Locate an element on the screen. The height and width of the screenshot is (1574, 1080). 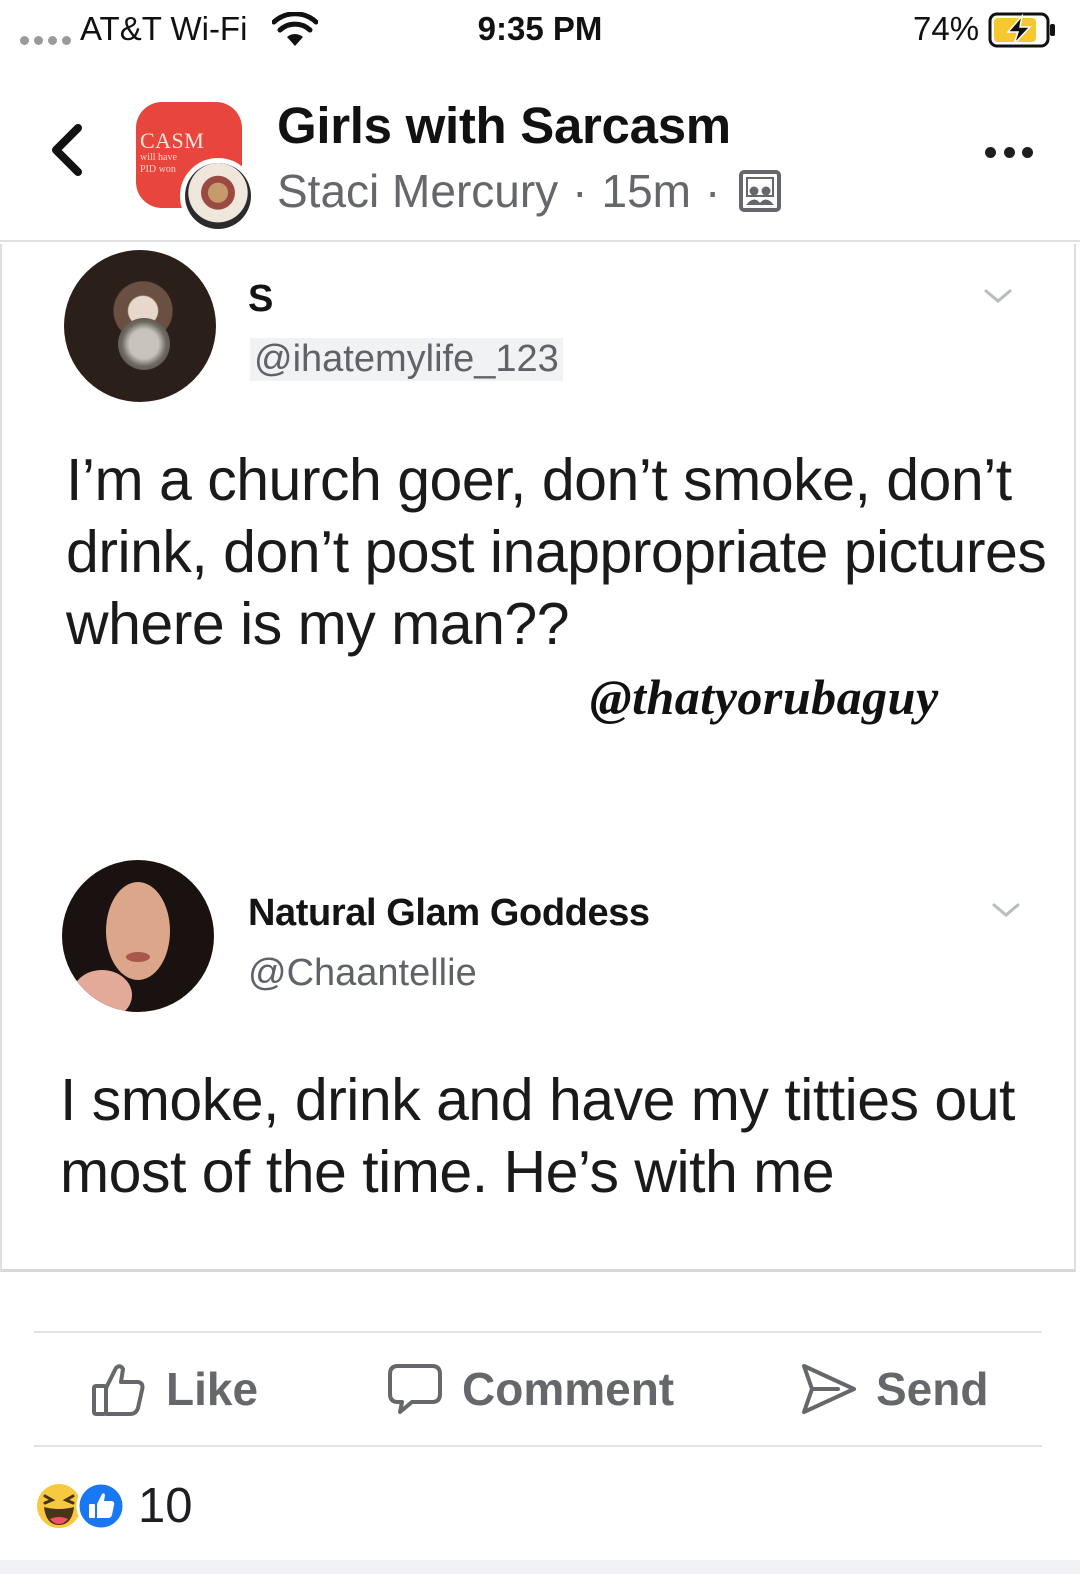
feed-divider is located at coordinates (540, 1567).